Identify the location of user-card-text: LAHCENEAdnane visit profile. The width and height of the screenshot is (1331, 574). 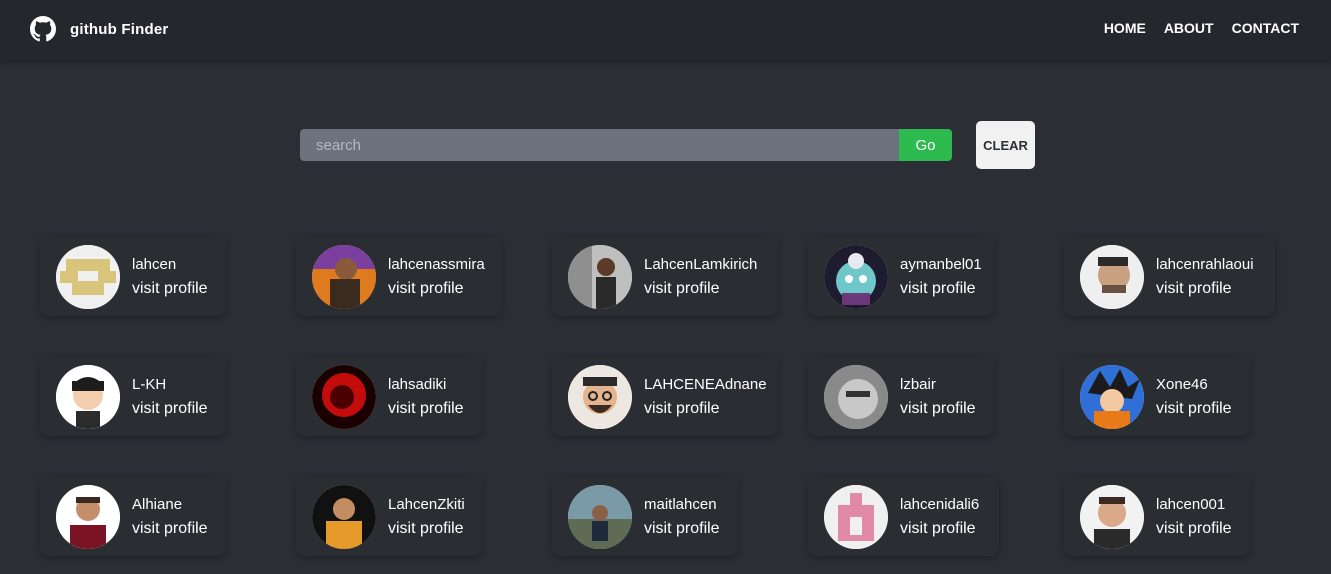
(705, 397).